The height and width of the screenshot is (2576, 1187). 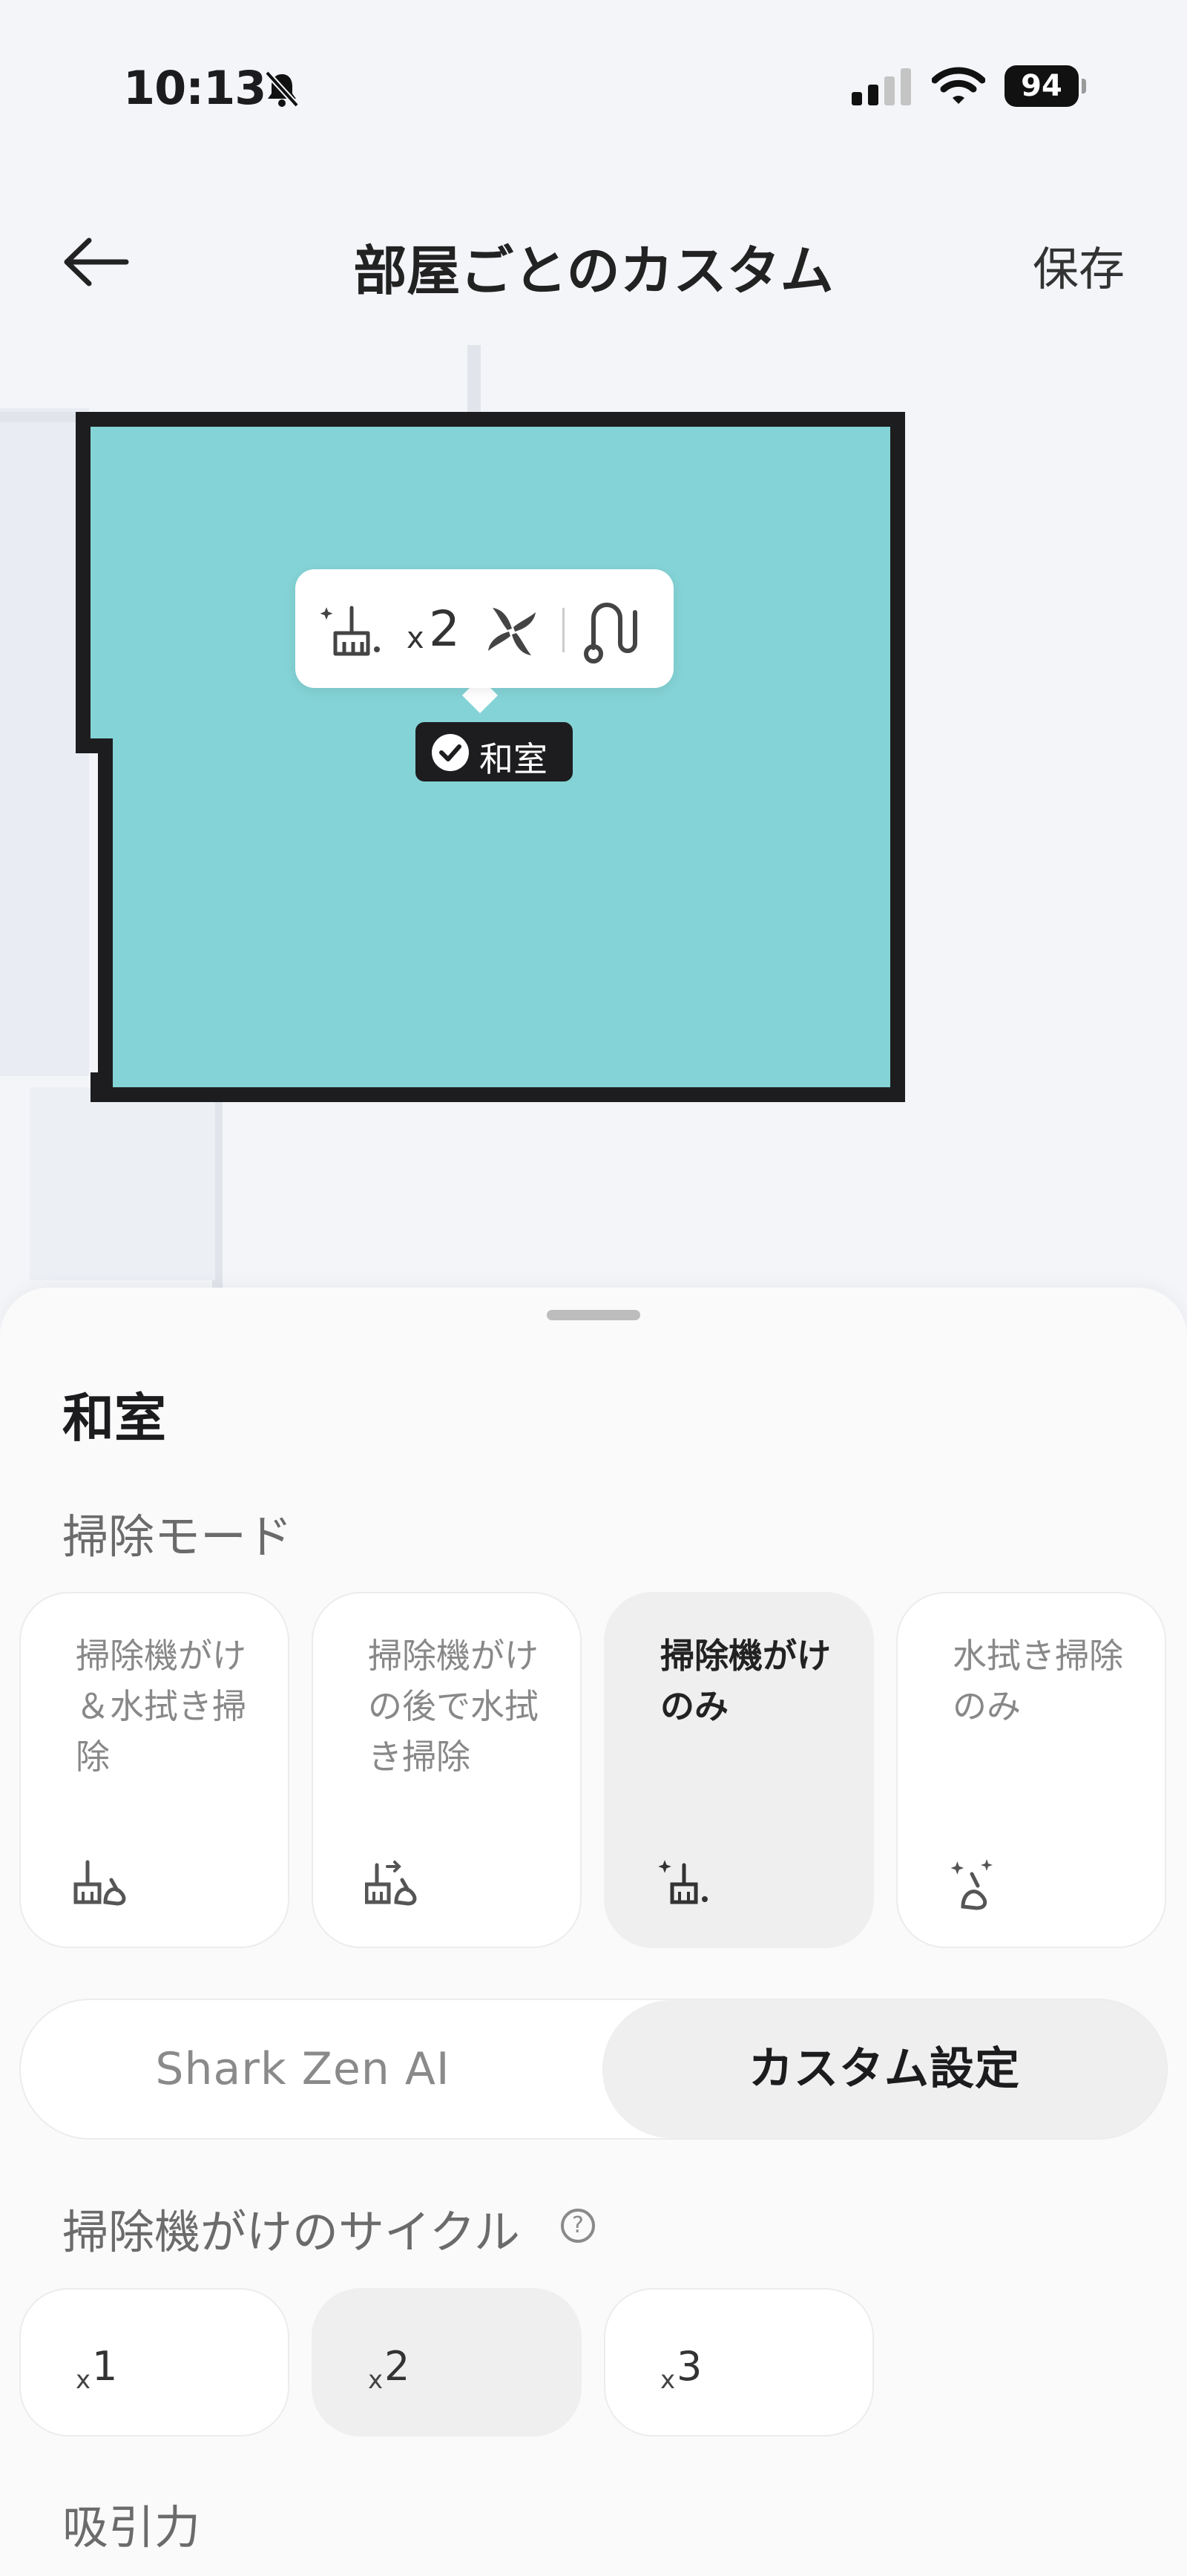 I want to click on popup-times-symbol: x, so click(x=415, y=638).